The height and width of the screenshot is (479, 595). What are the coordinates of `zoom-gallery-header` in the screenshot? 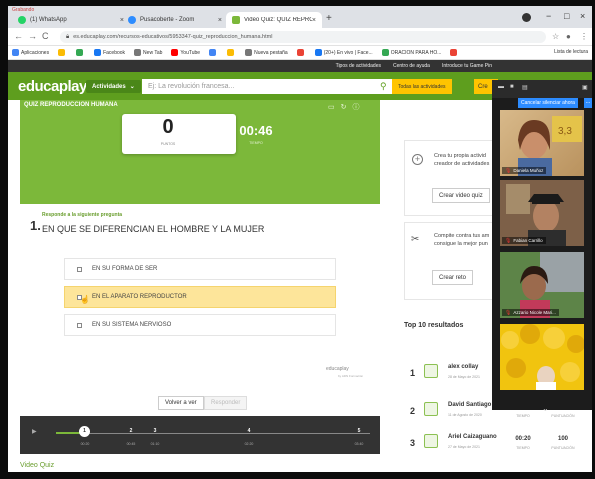 It's located at (542, 89).